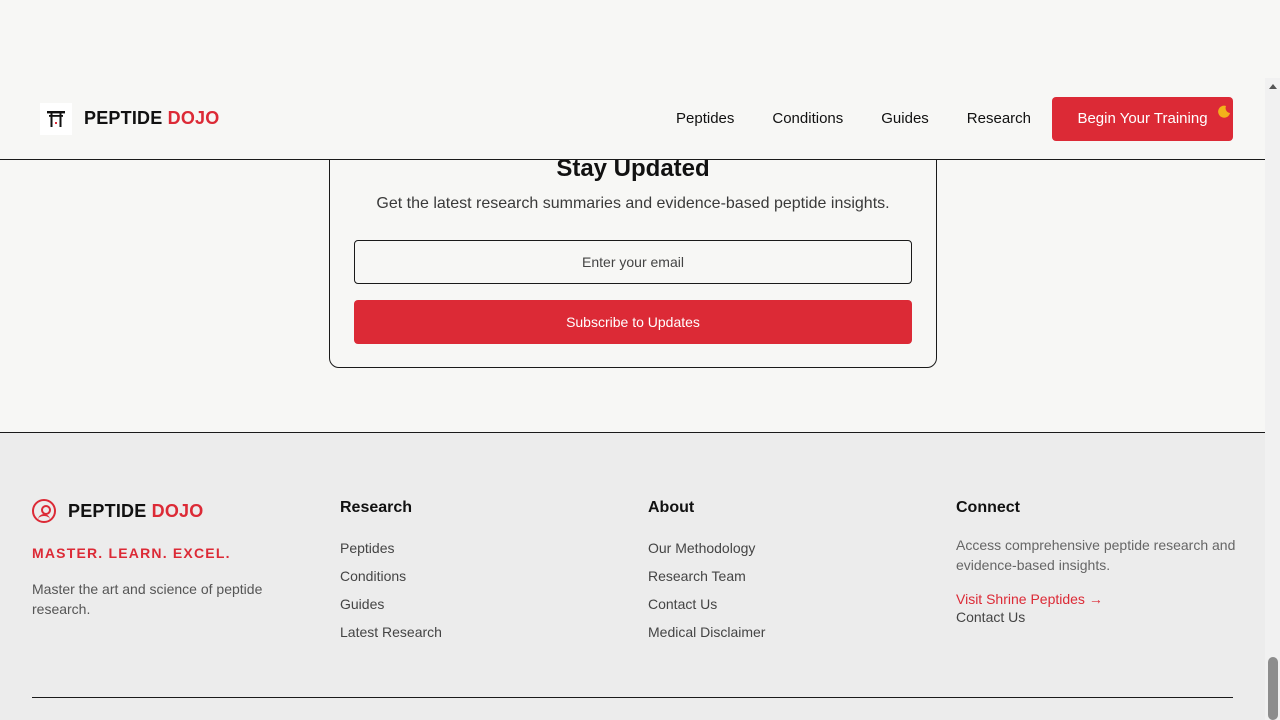  What do you see at coordinates (131, 553) in the screenshot?
I see `footer-tagline: MASTER. LEARN. EXCEL.` at bounding box center [131, 553].